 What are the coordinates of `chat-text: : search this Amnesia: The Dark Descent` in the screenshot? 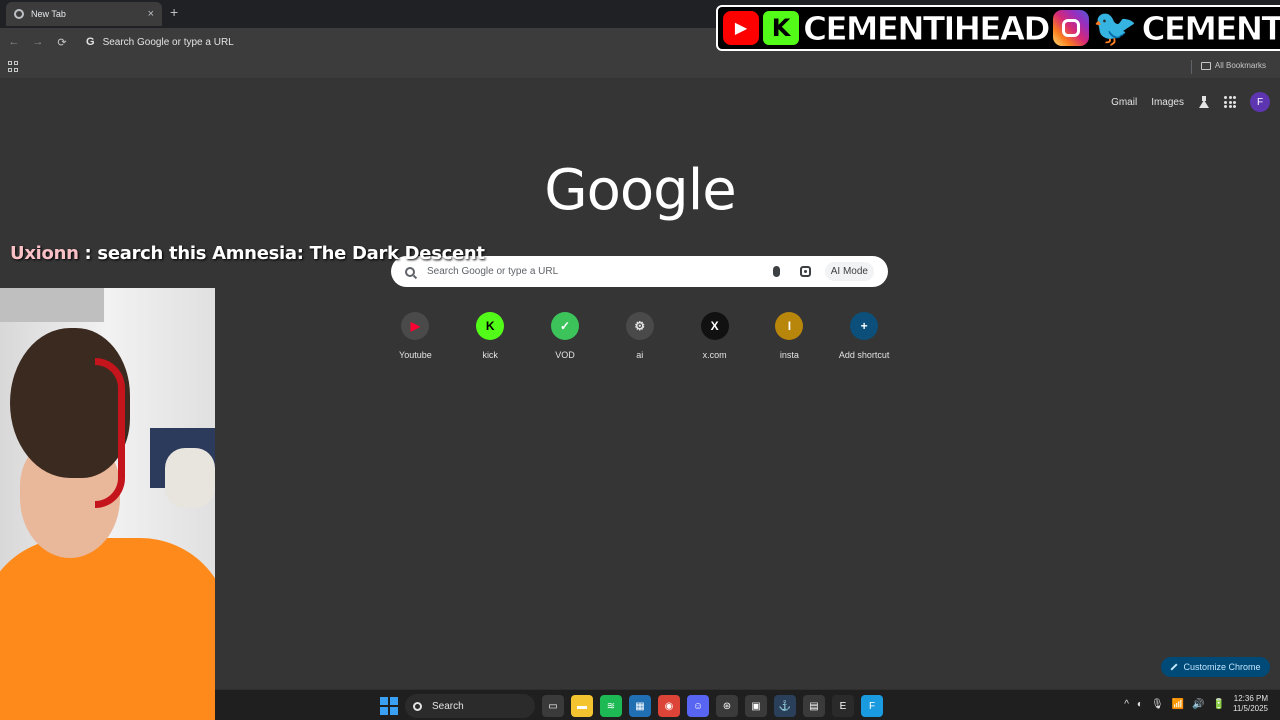 It's located at (281, 253).